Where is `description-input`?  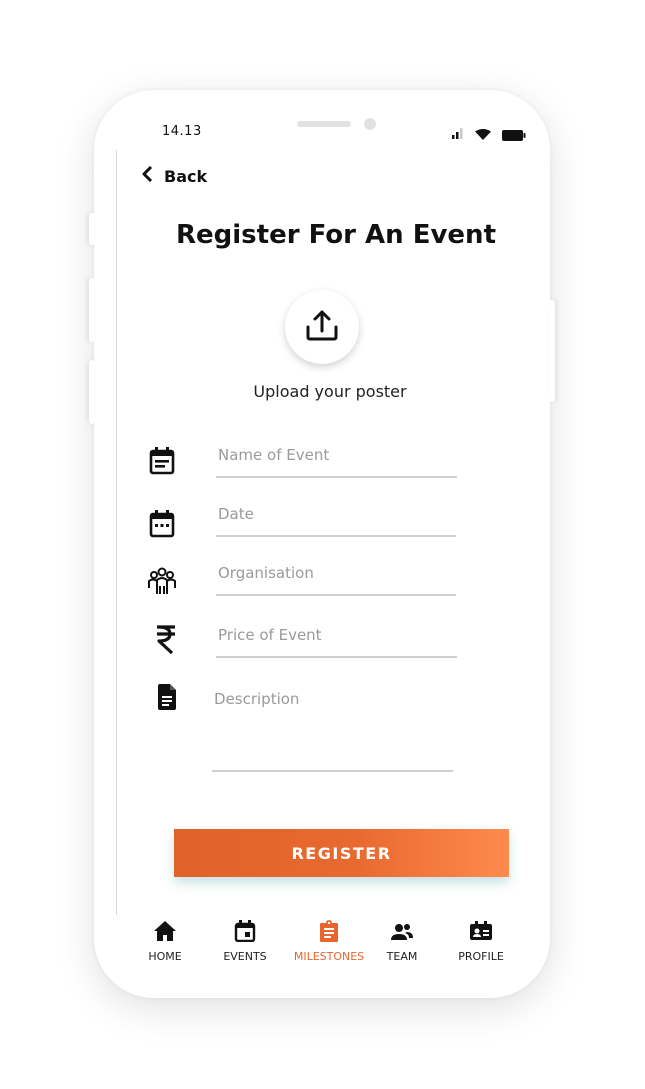
description-input is located at coordinates (332, 725).